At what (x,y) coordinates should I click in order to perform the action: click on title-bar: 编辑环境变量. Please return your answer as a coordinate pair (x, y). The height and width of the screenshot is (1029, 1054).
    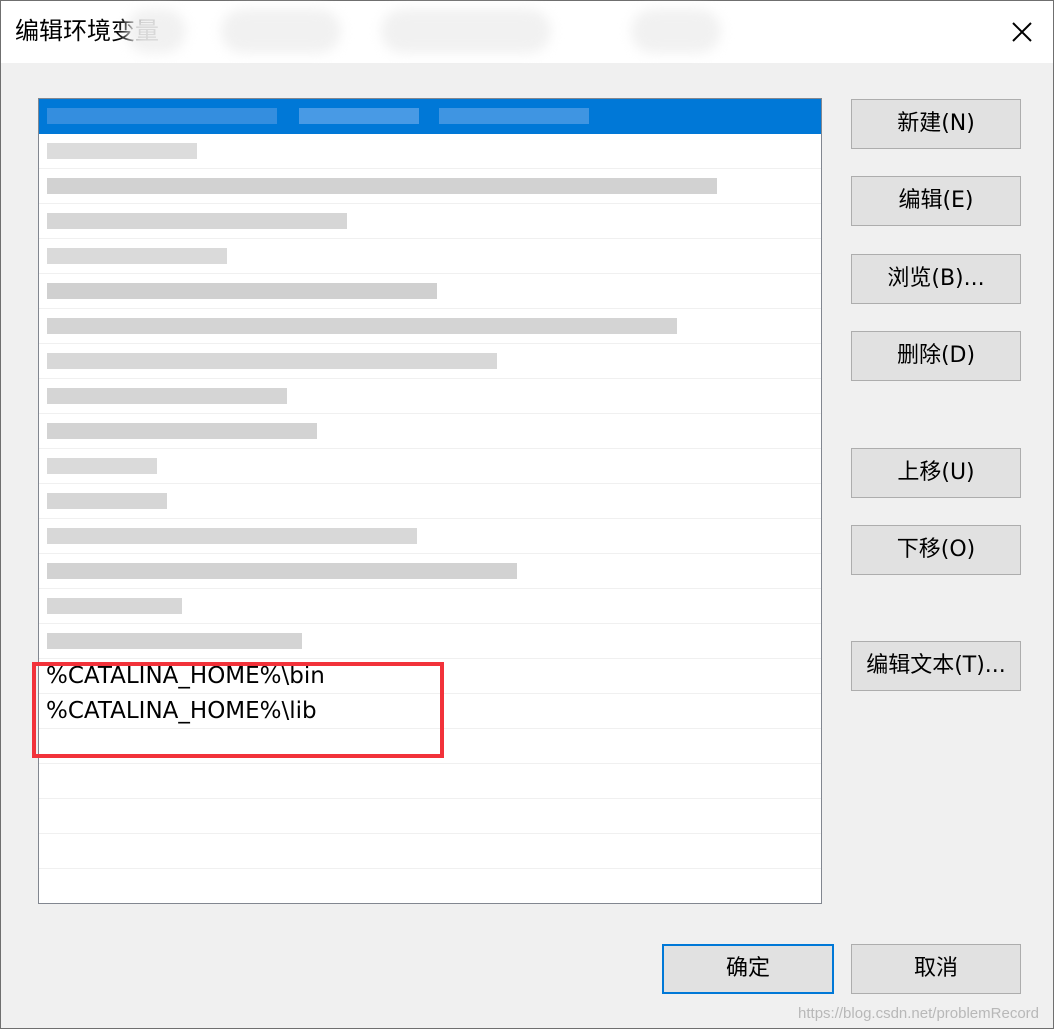
    Looking at the image, I should click on (527, 32).